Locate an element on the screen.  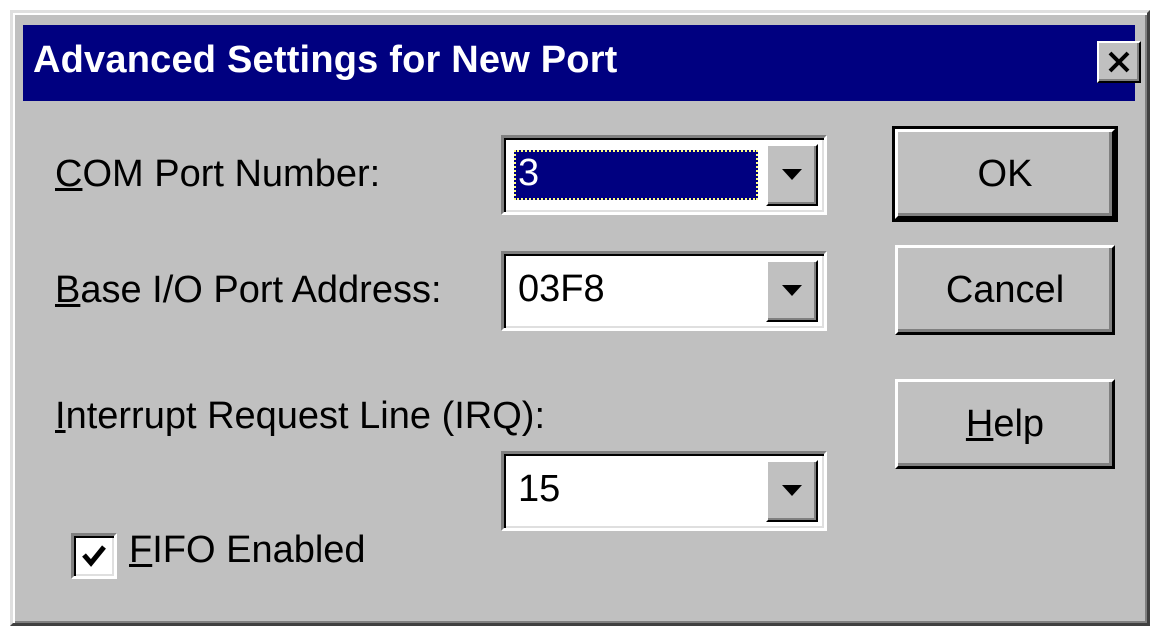
title-bar: Advanced Settings for New Port is located at coordinates (582, 63).